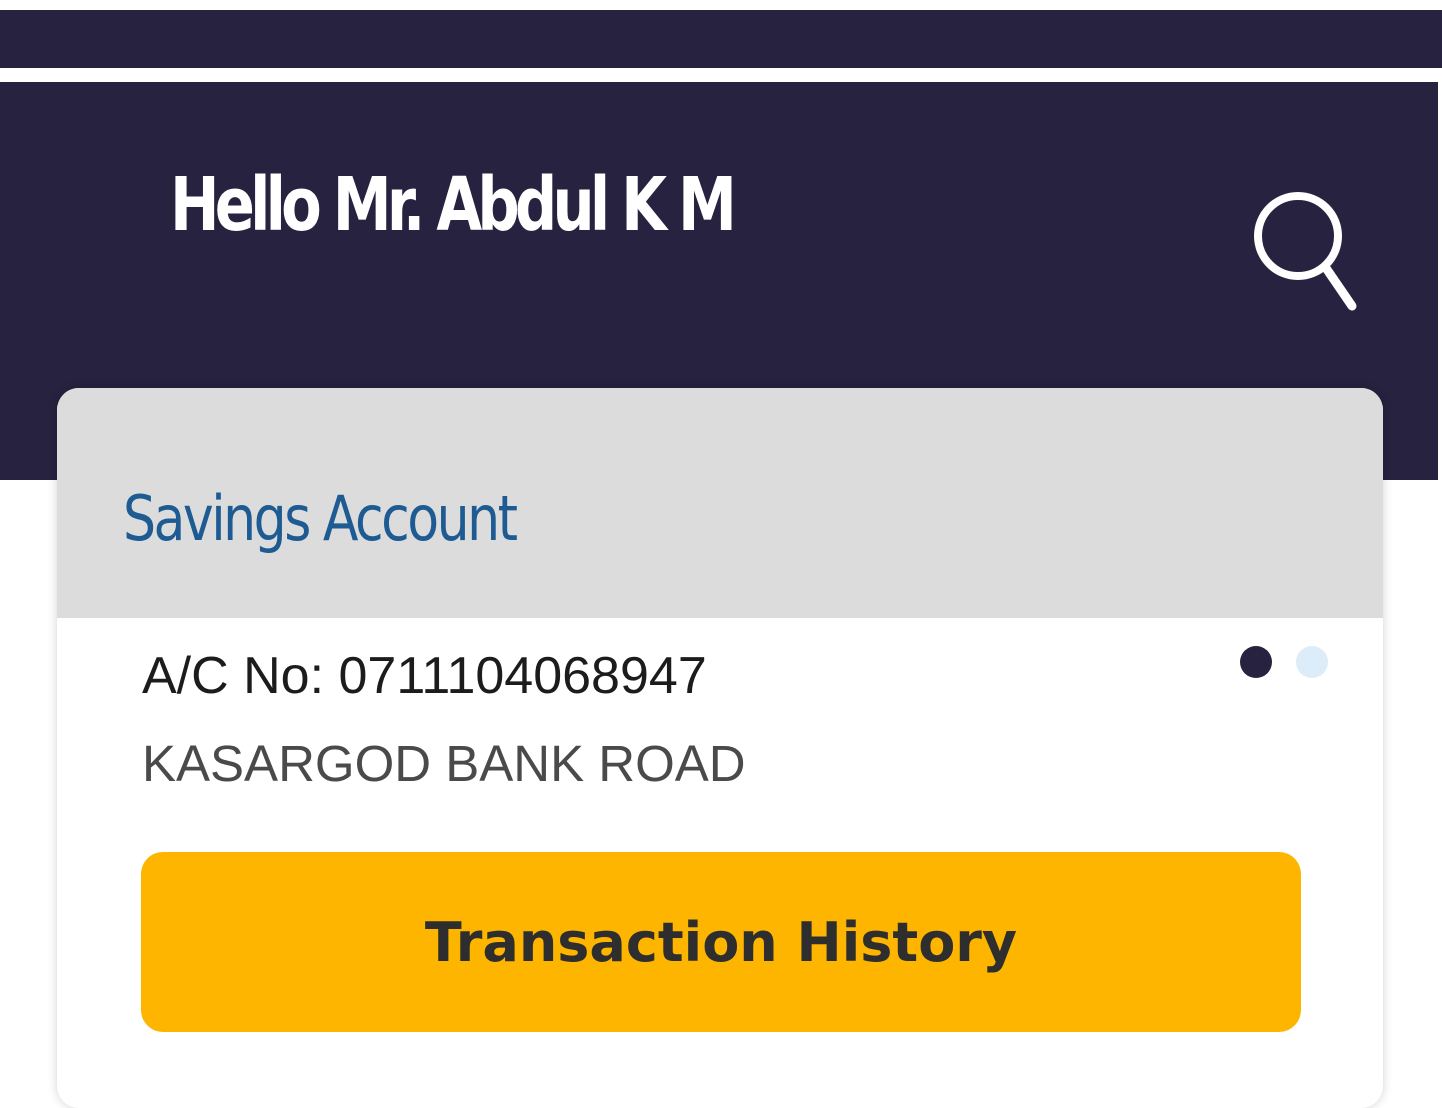 The width and height of the screenshot is (1442, 1108). I want to click on status-bar, so click(721, 39).